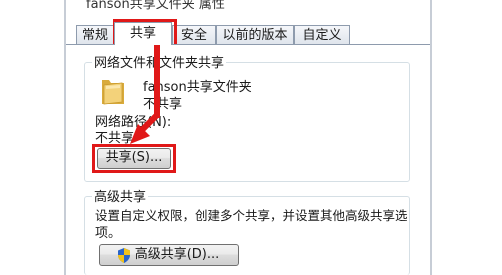 The width and height of the screenshot is (502, 275). Describe the element at coordinates (145, 86) in the screenshot. I see `red-arrow-annotation` at that location.